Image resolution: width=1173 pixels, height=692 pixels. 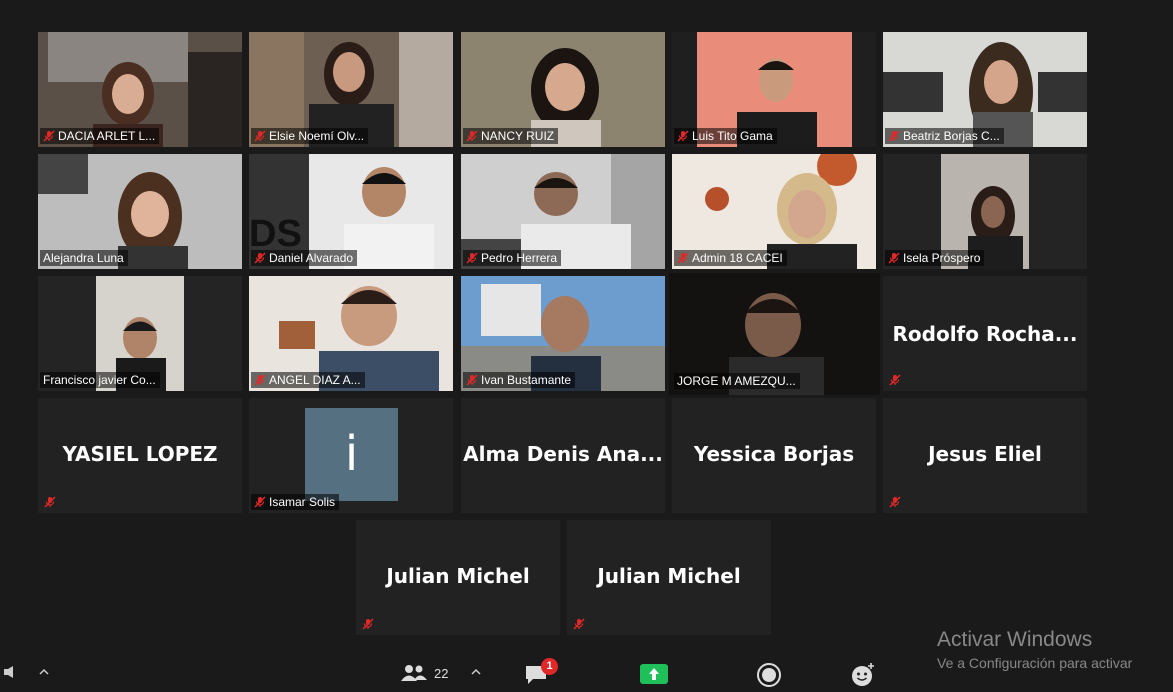 What do you see at coordinates (563, 333) in the screenshot?
I see `participant-tile: Ivan Bustamante` at bounding box center [563, 333].